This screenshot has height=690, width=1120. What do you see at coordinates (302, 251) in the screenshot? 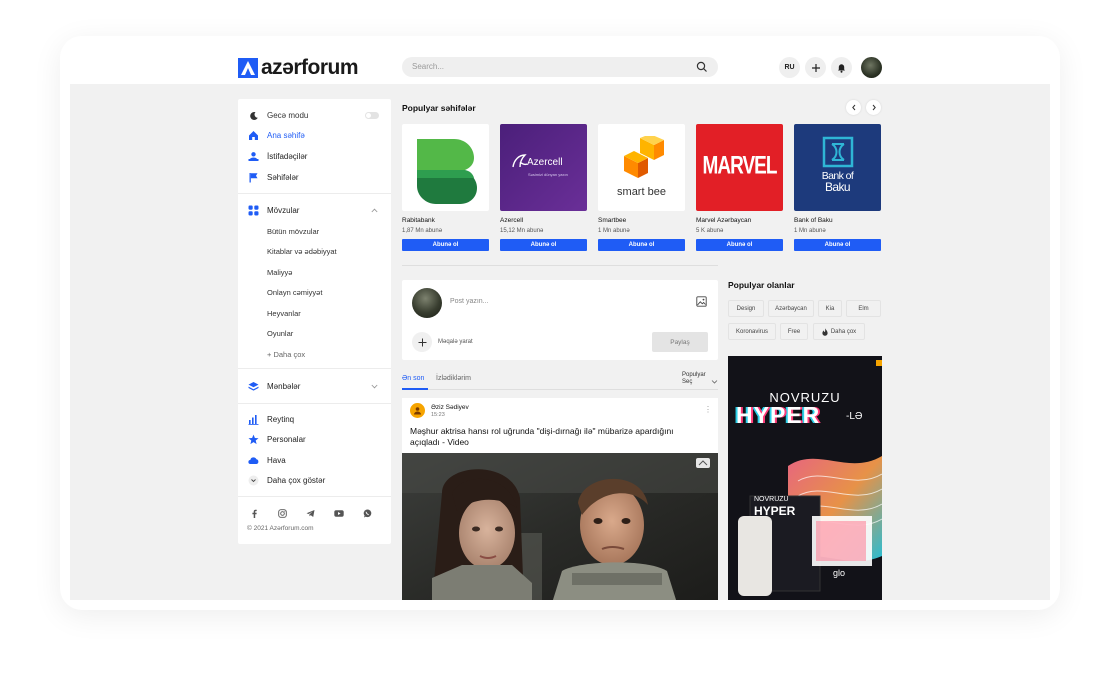
I see `topic-item: Kitablar və ədəbiyyat` at bounding box center [302, 251].